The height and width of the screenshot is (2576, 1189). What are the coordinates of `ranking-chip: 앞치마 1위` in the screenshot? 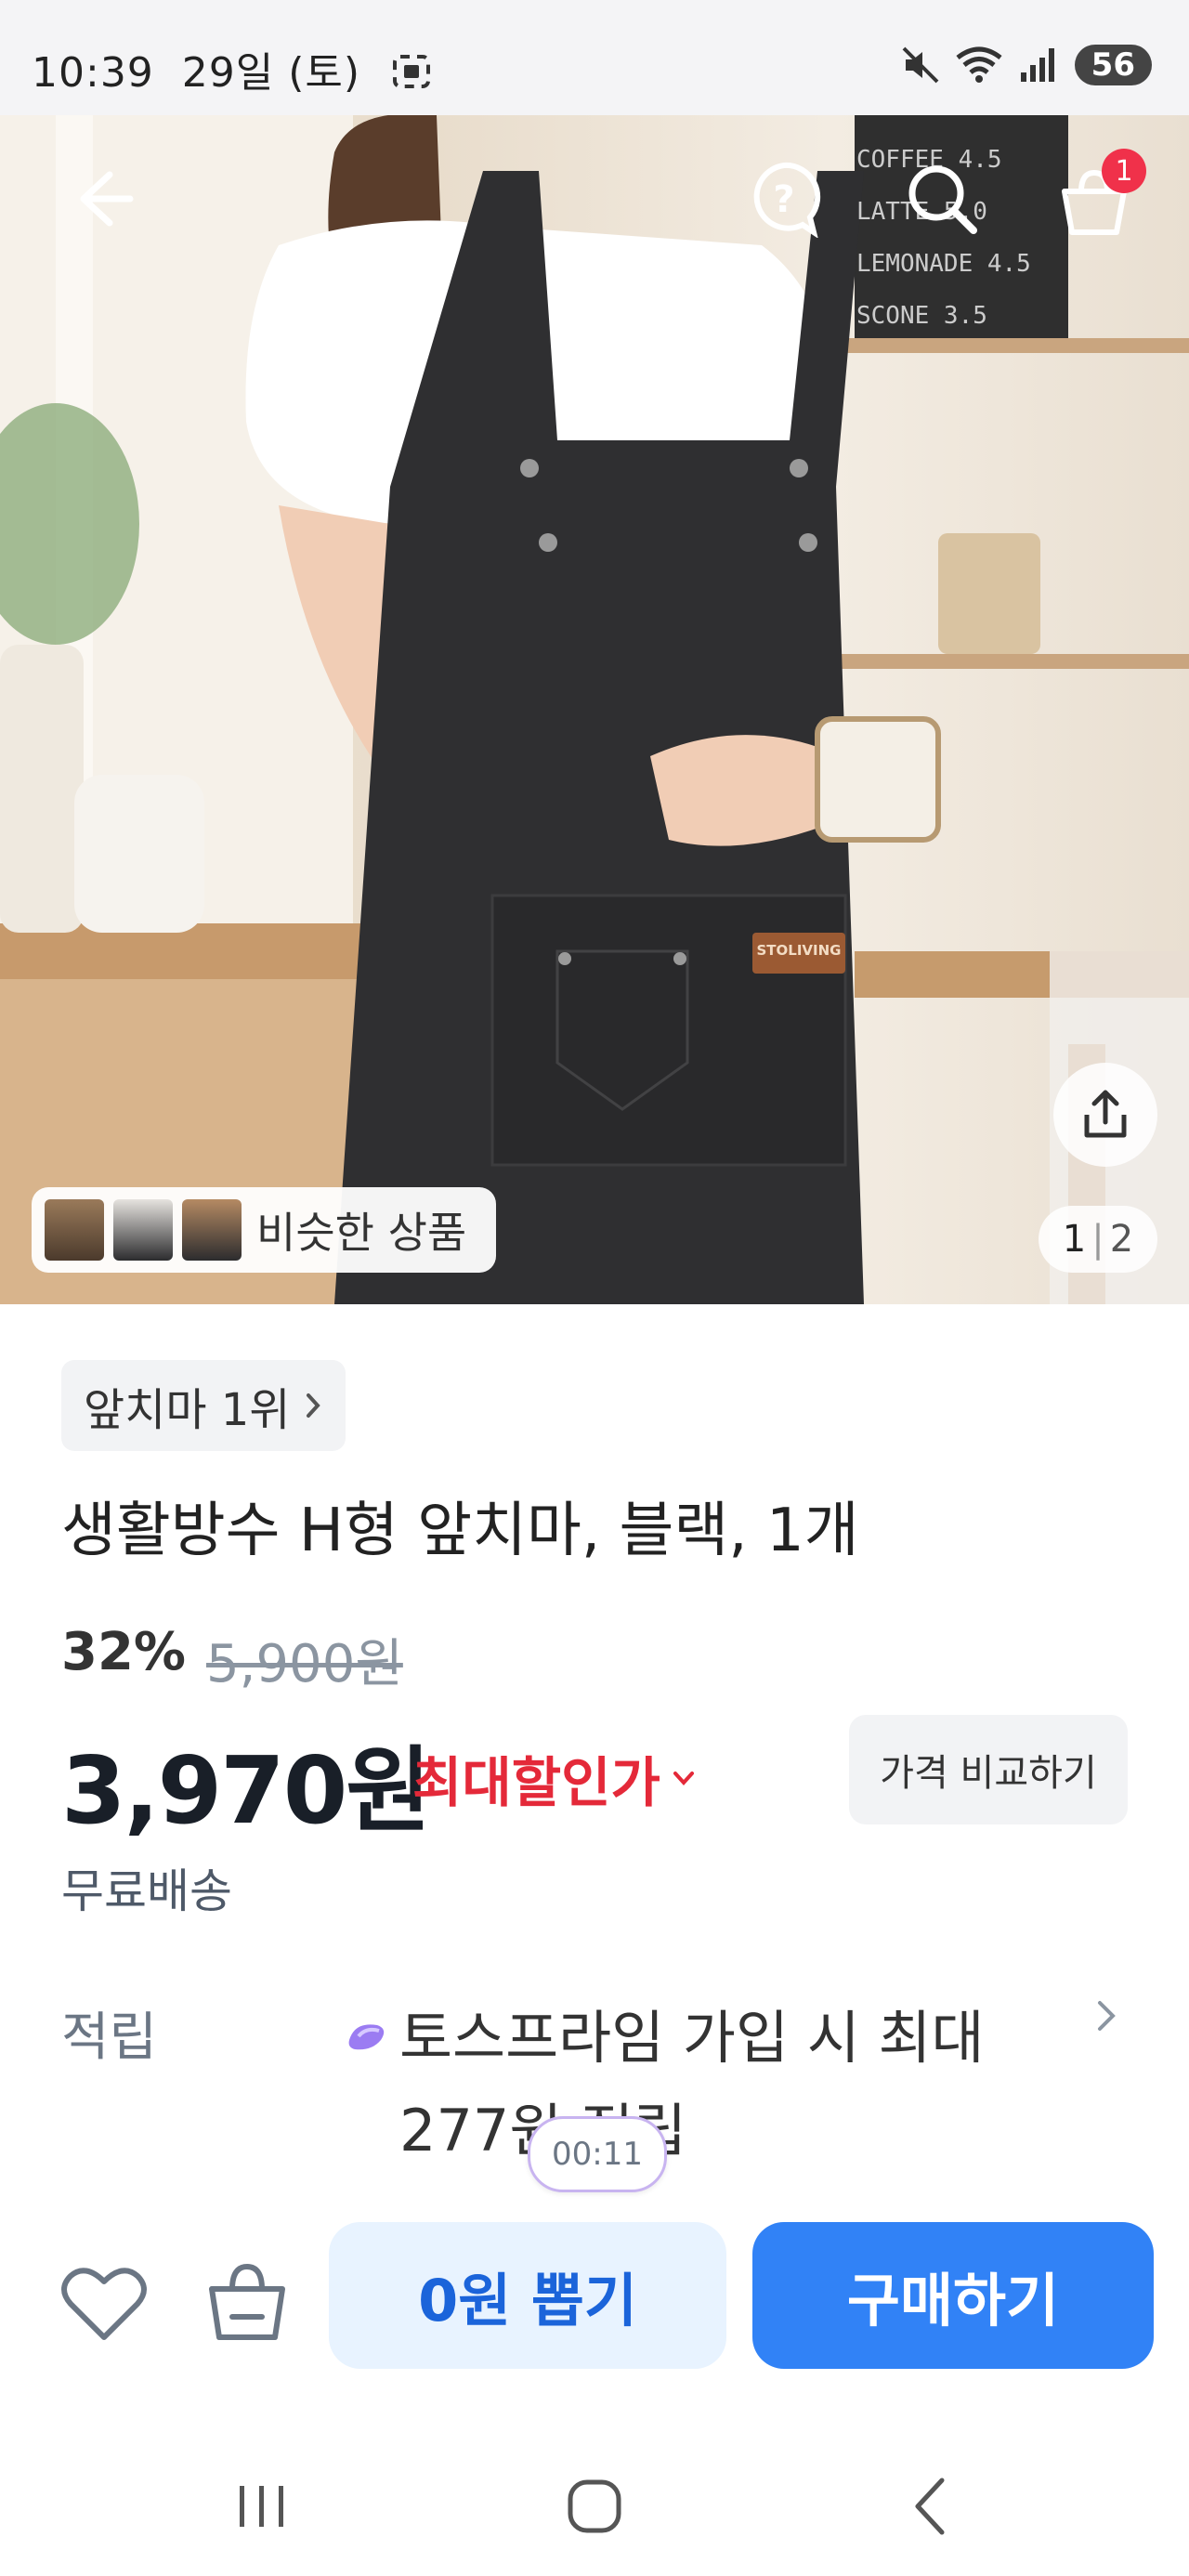 It's located at (204, 1406).